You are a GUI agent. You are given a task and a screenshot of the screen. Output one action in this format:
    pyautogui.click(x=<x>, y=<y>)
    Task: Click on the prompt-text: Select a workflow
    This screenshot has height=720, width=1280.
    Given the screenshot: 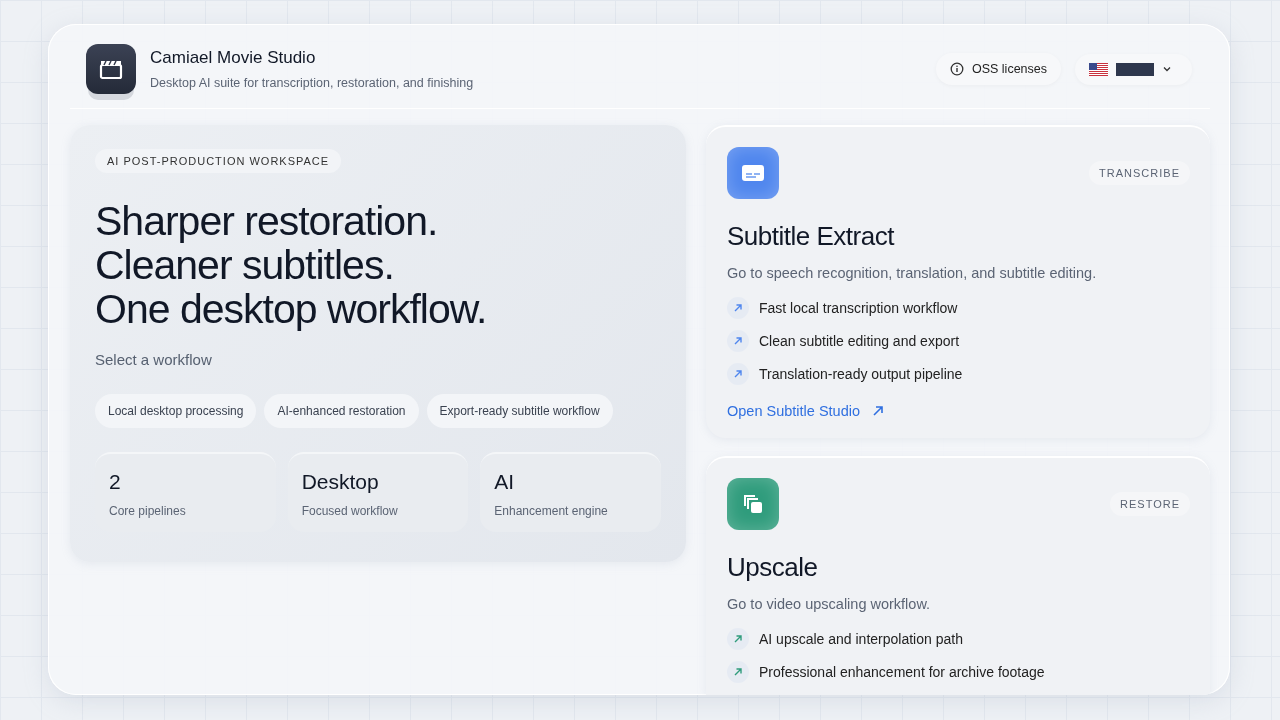 What is the action you would take?
    pyautogui.click(x=153, y=359)
    